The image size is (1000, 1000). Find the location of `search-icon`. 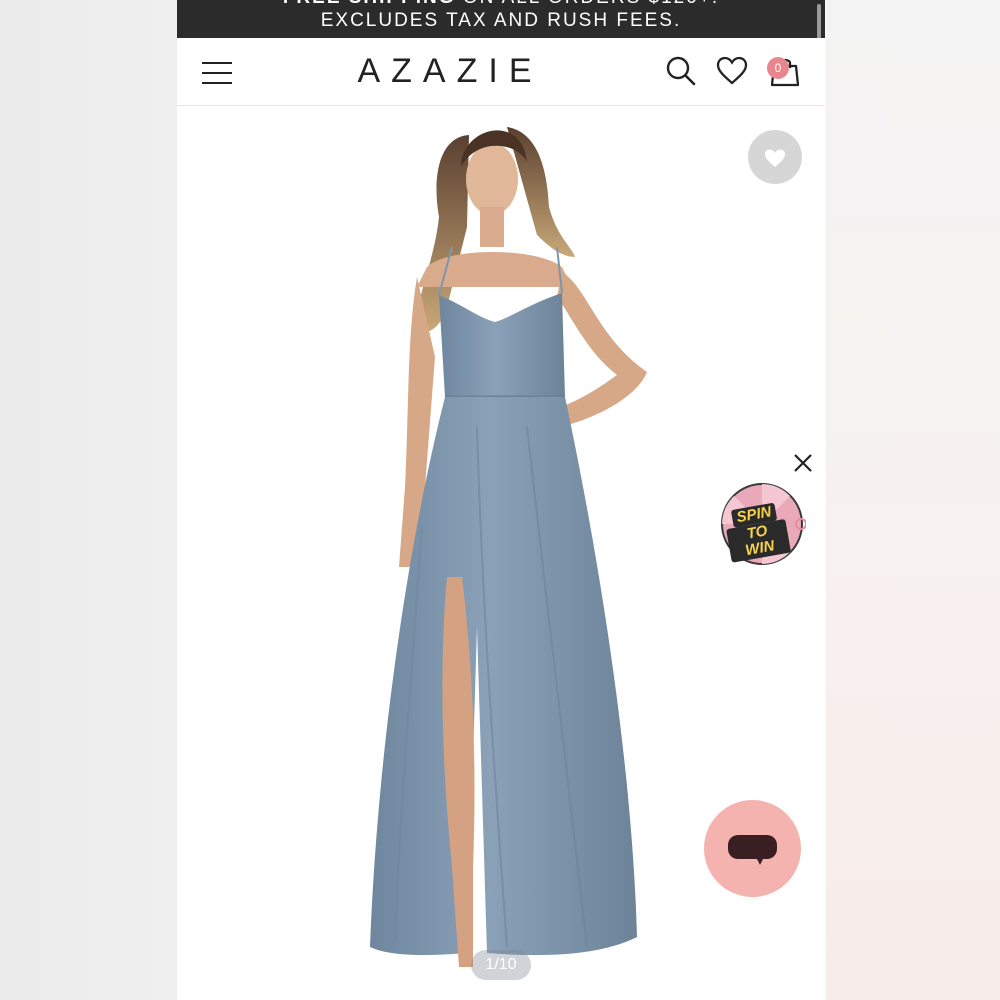

search-icon is located at coordinates (681, 71).